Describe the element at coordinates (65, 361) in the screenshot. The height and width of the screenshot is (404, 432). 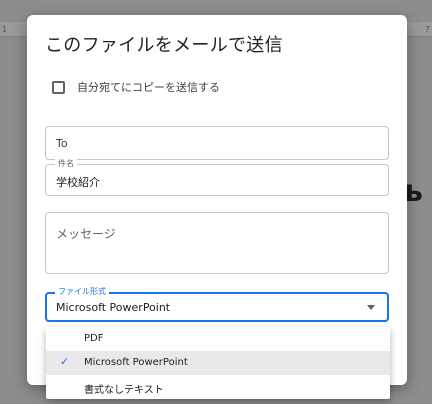
I see `check-icon: ✓` at that location.